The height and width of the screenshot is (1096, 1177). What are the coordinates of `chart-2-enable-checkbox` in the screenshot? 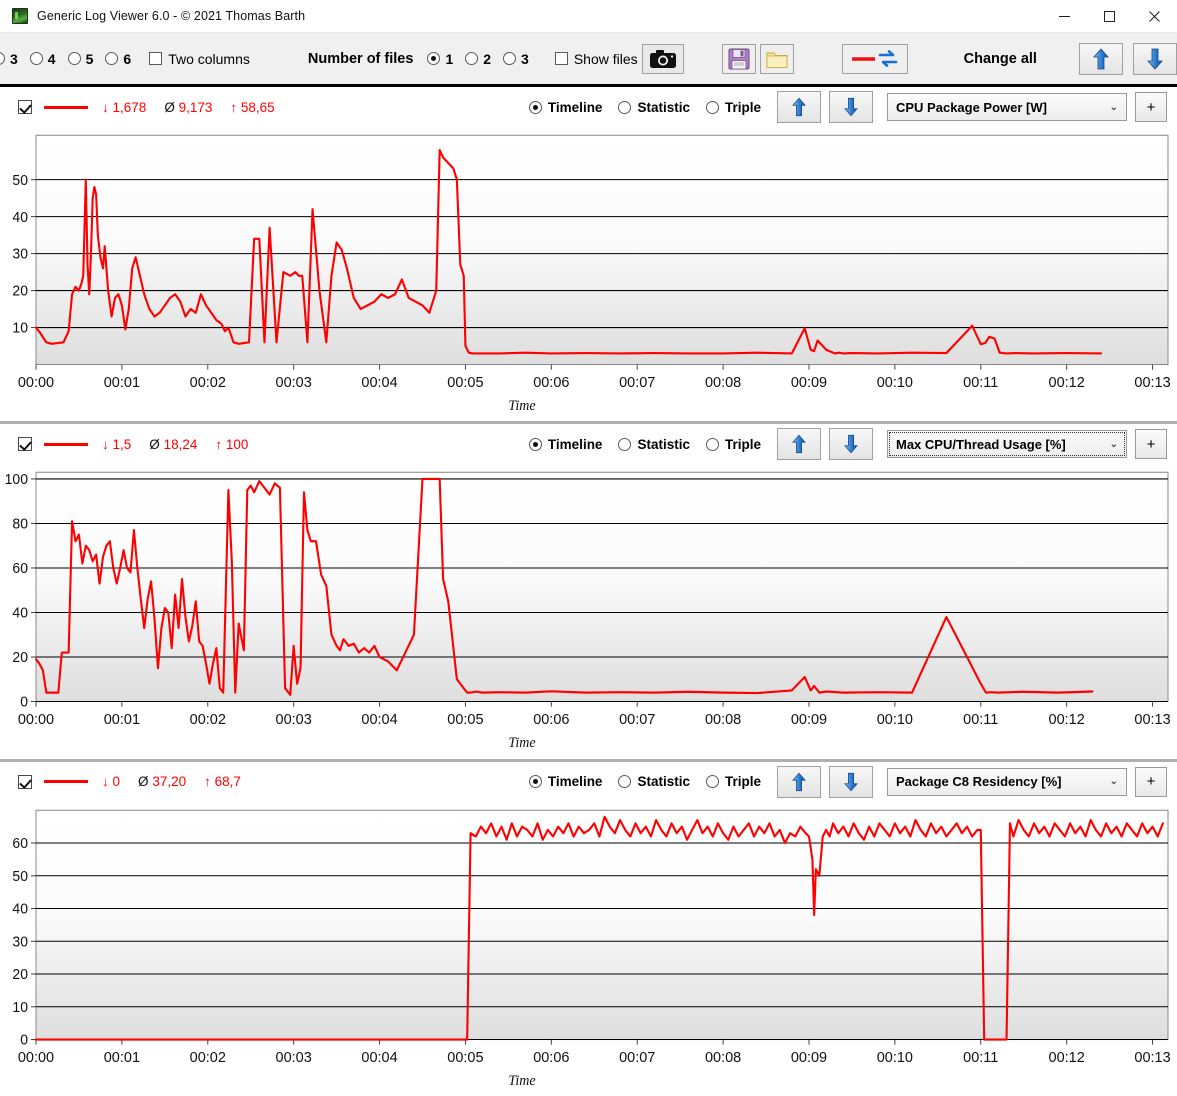 It's located at (25, 444).